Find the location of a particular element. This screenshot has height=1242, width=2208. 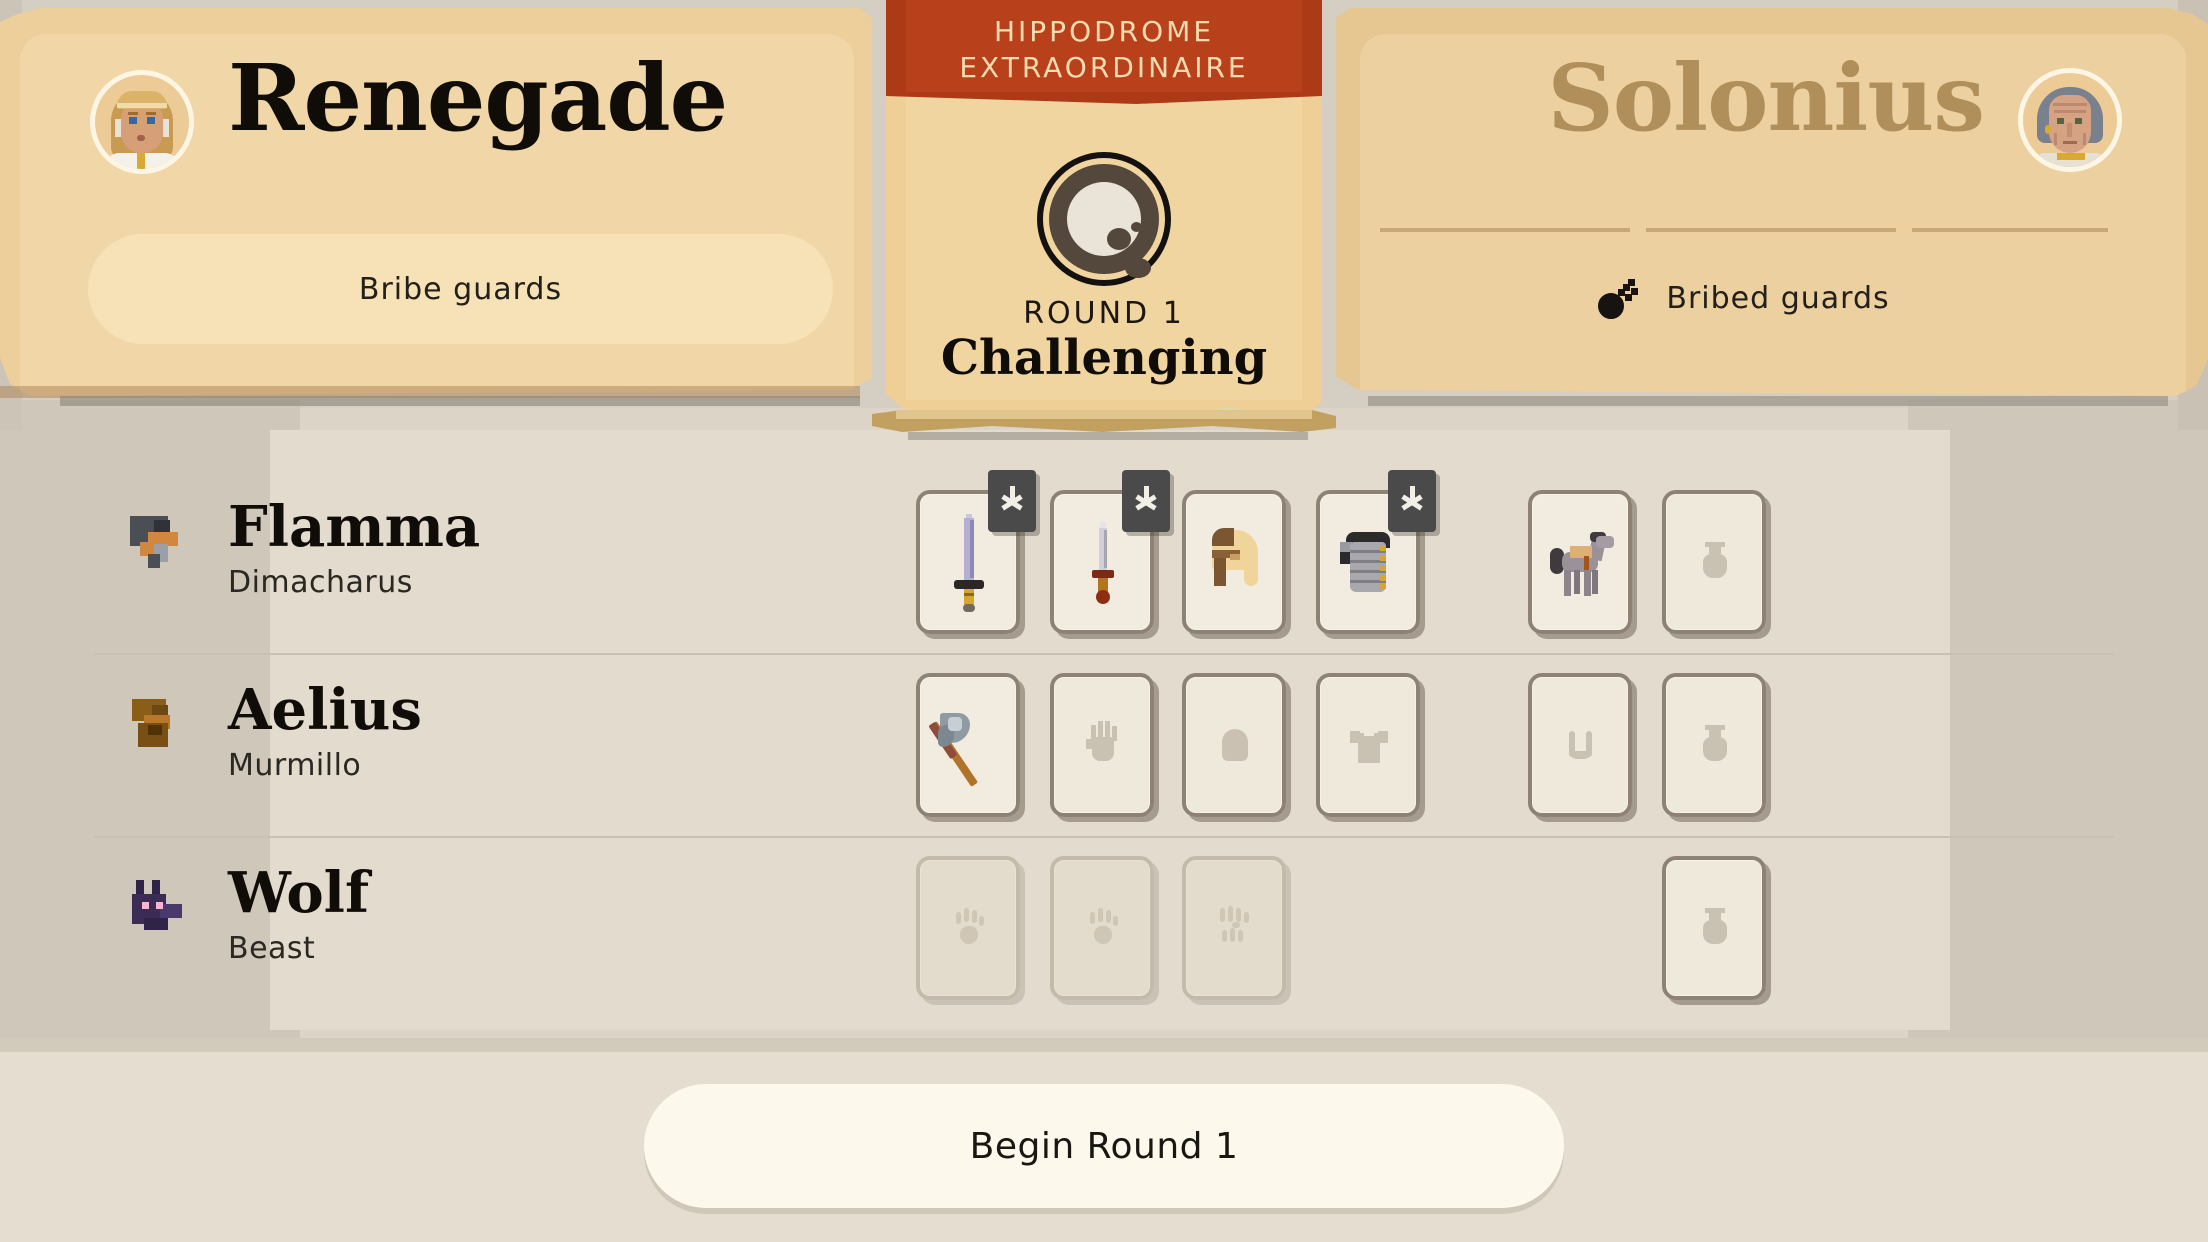

paws-placeholder-icon is located at coordinates (1234, 928).